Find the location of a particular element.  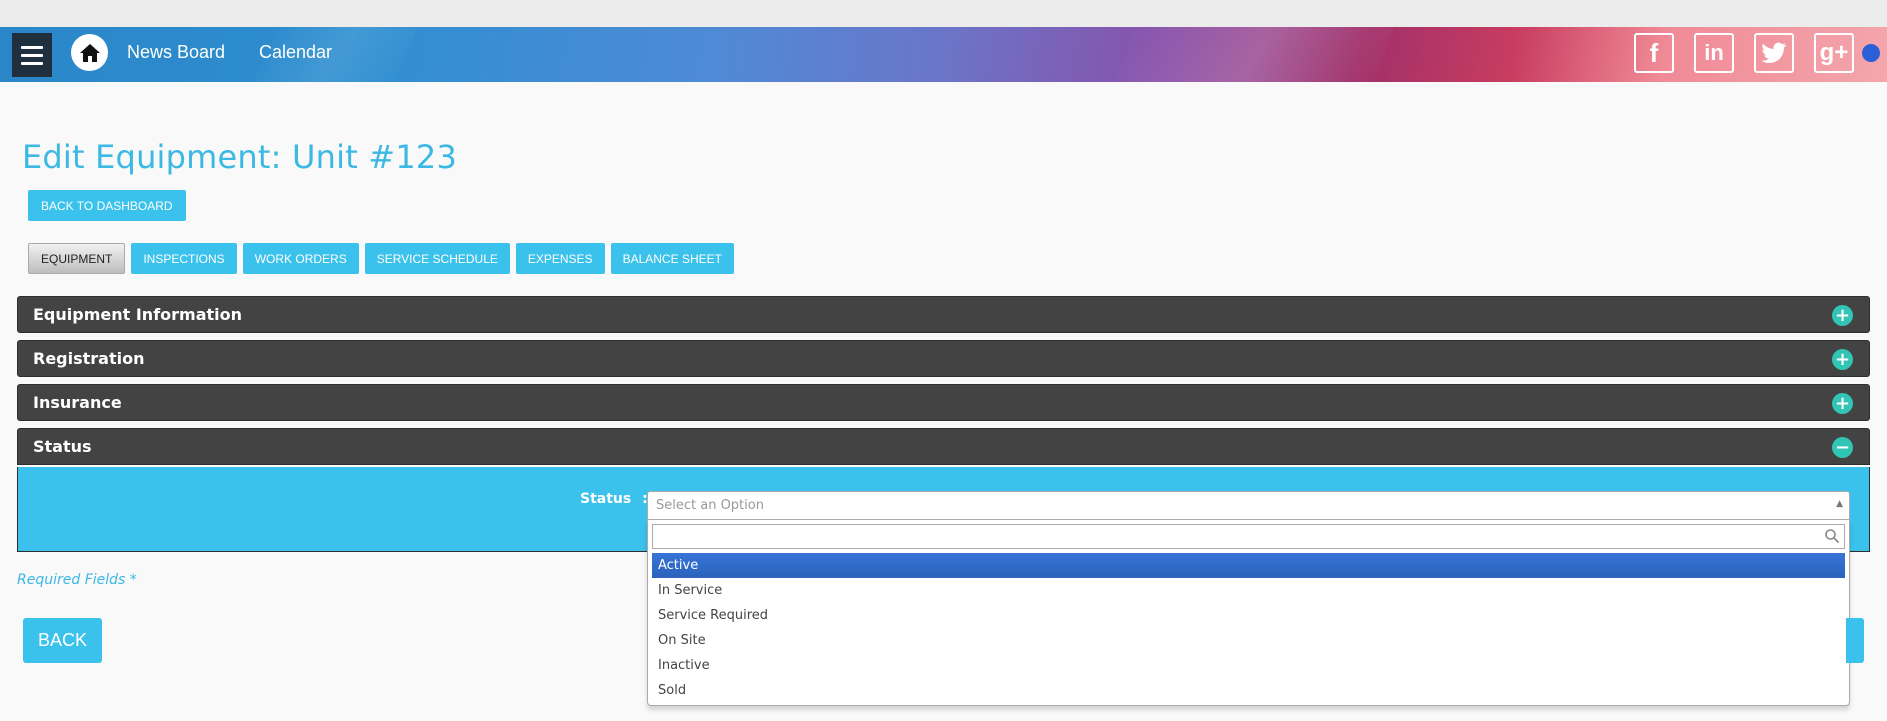

tab-service-schedule: SERVICE SCHEDULE is located at coordinates (437, 258).